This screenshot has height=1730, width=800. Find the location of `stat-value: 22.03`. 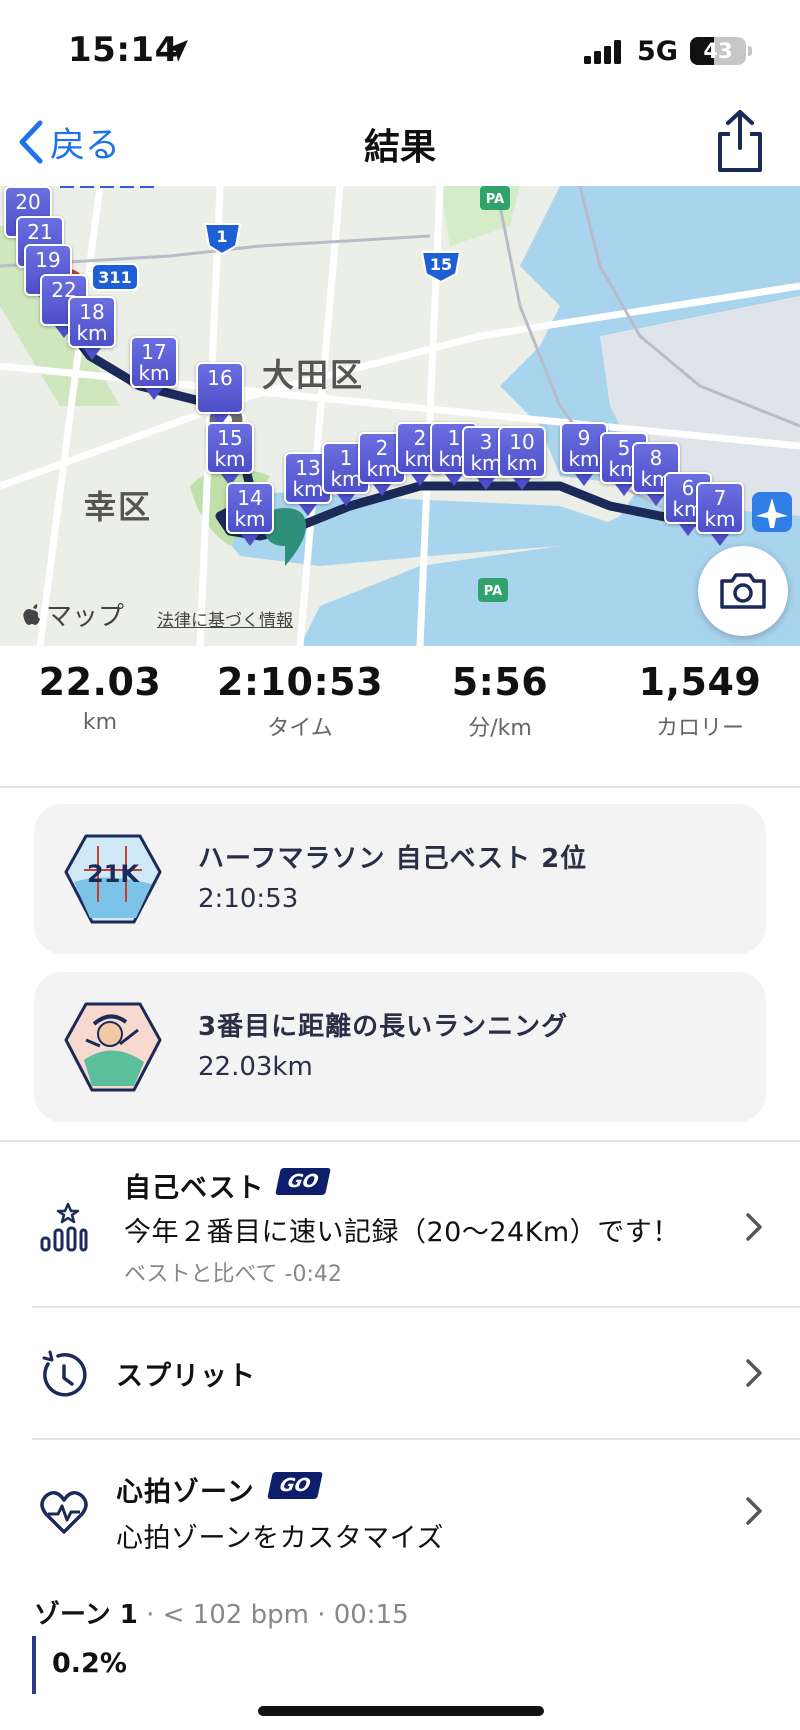

stat-value: 22.03 is located at coordinates (100, 682).